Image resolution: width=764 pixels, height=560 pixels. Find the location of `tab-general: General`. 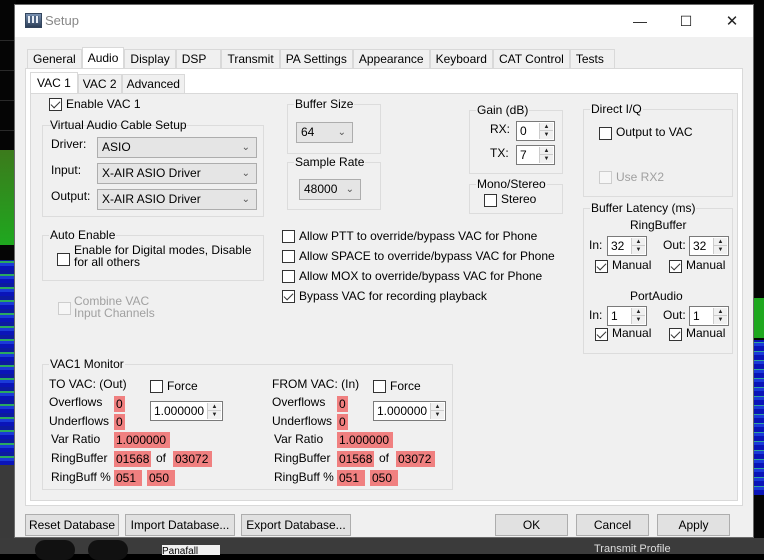

tab-general: General is located at coordinates (54, 59).